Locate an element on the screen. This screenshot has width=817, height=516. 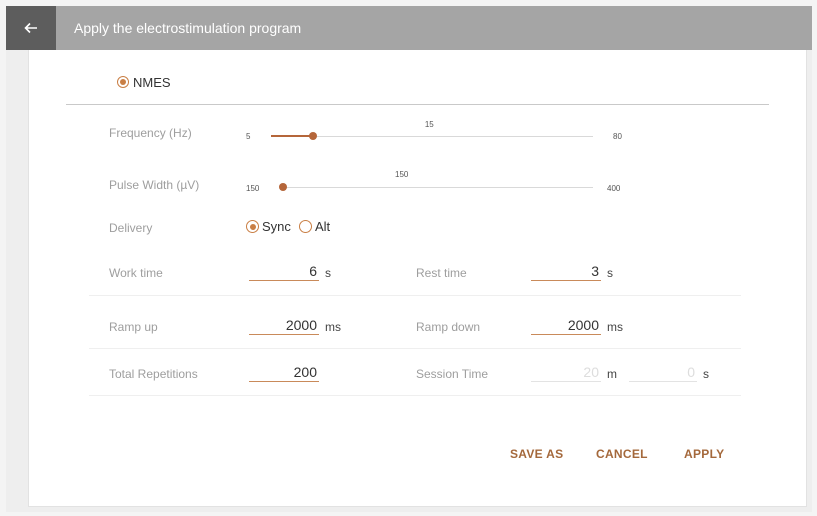
frequency-max: 80 is located at coordinates (617, 136).